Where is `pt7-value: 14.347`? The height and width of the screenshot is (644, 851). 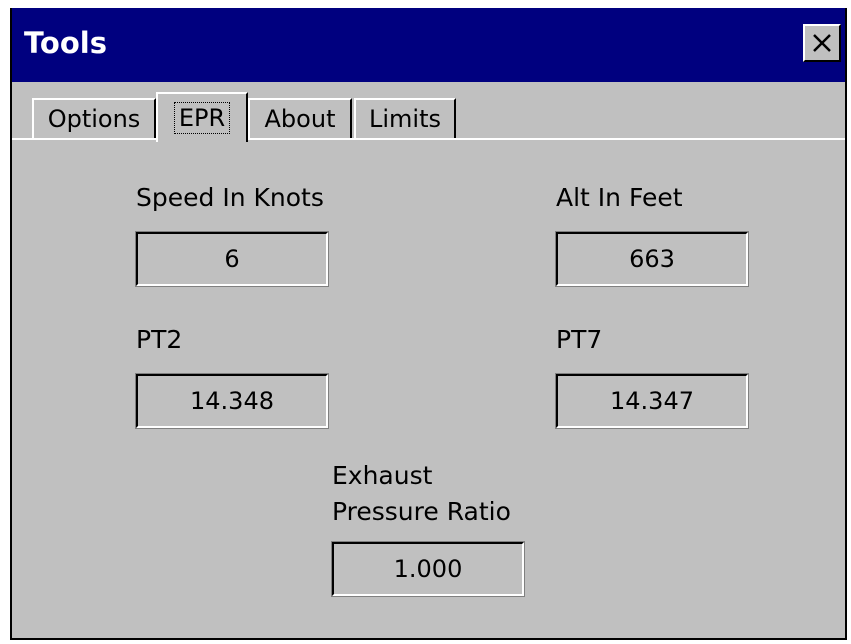
pt7-value: 14.347 is located at coordinates (652, 401).